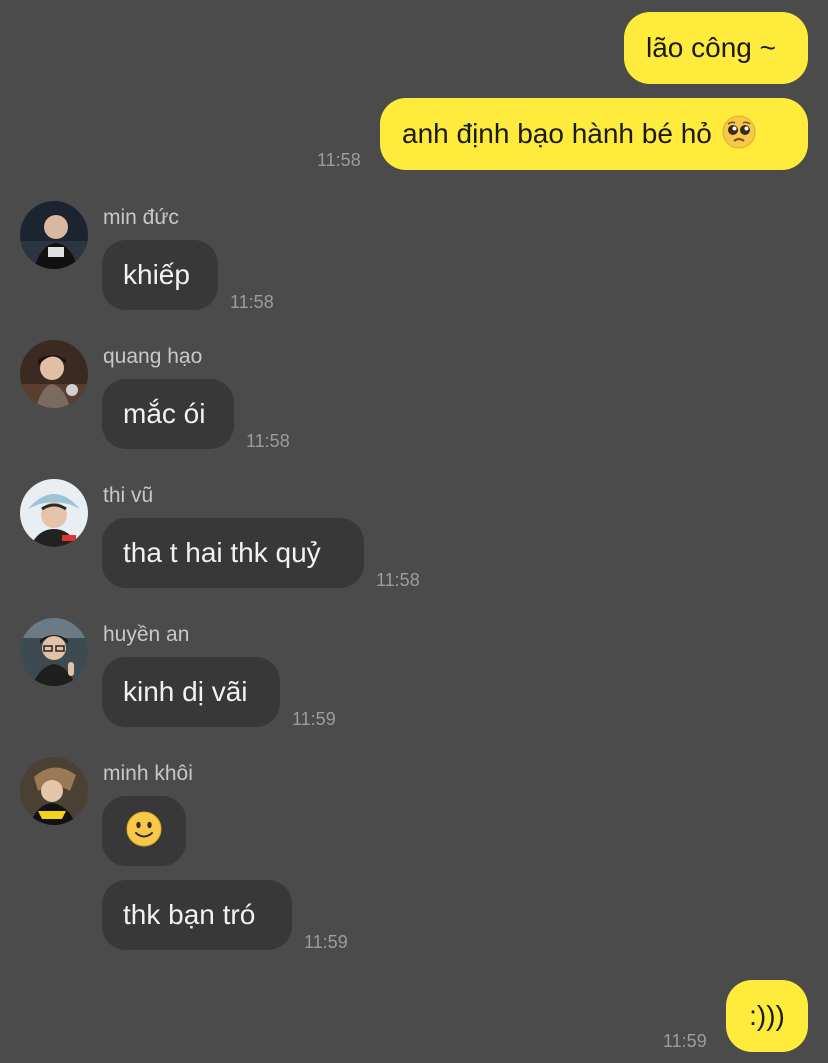 This screenshot has height=1063, width=828. I want to click on message-text: lão công ~, so click(711, 47).